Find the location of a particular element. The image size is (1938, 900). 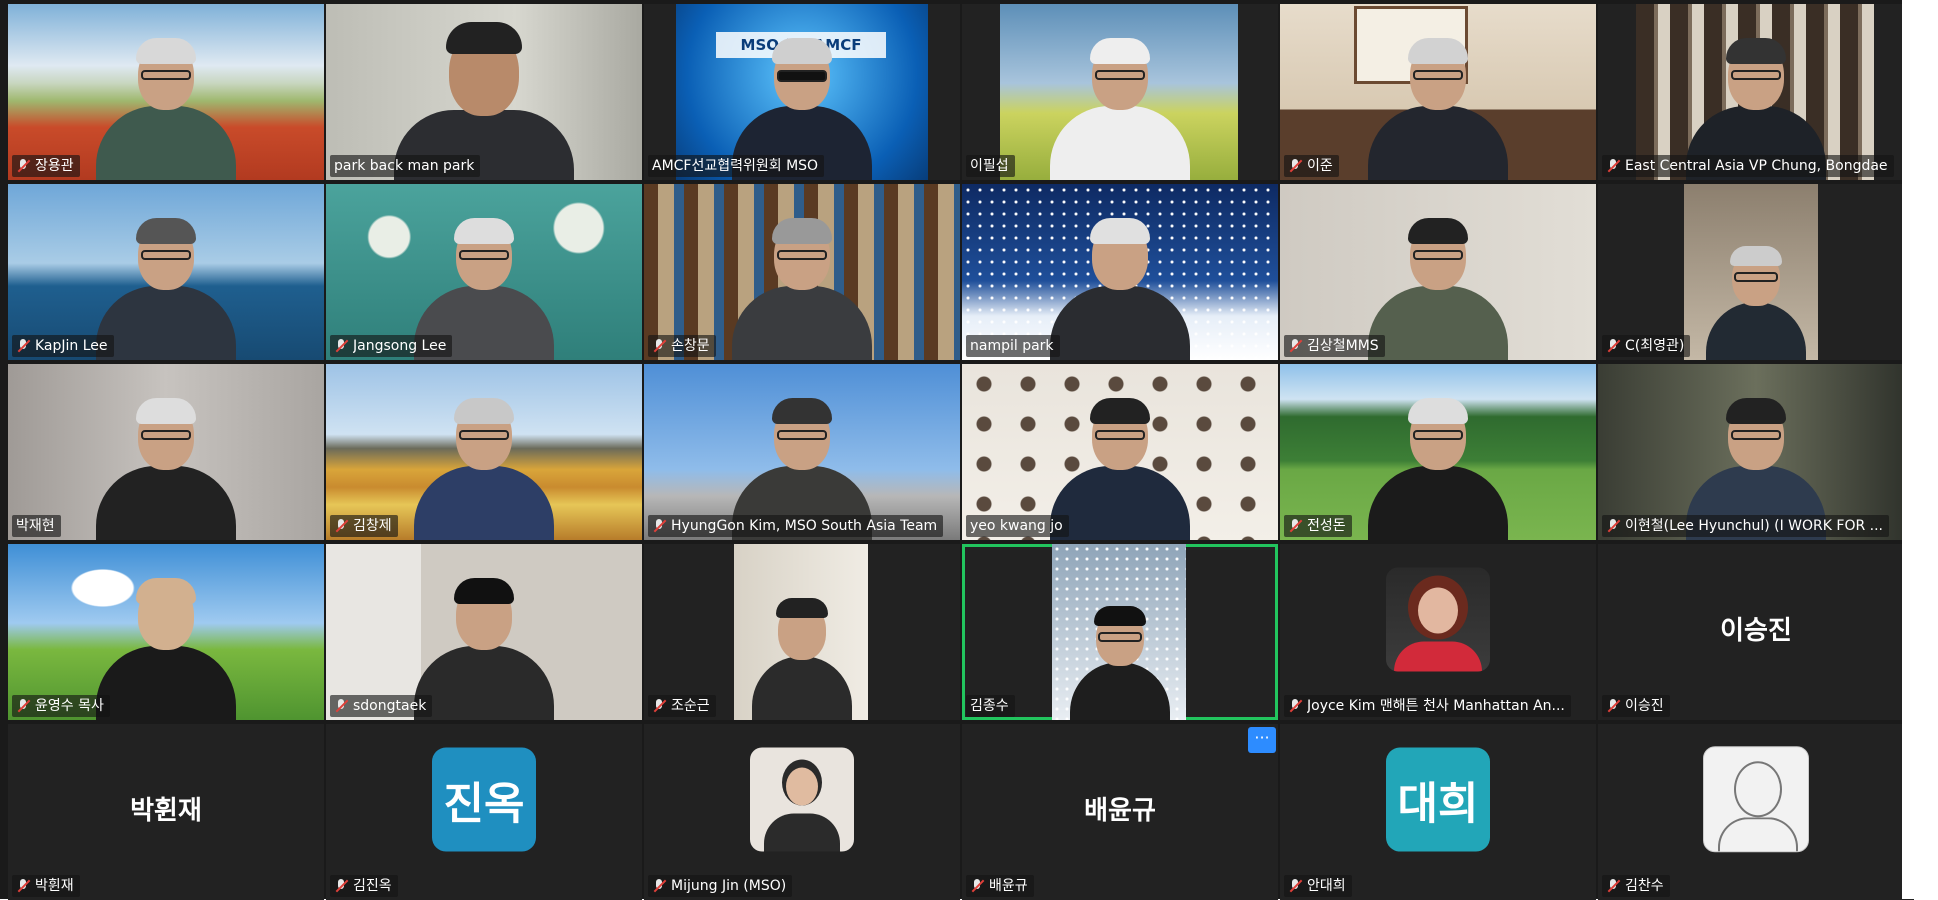

participant-name-tag: 이승진 is located at coordinates (1636, 706).